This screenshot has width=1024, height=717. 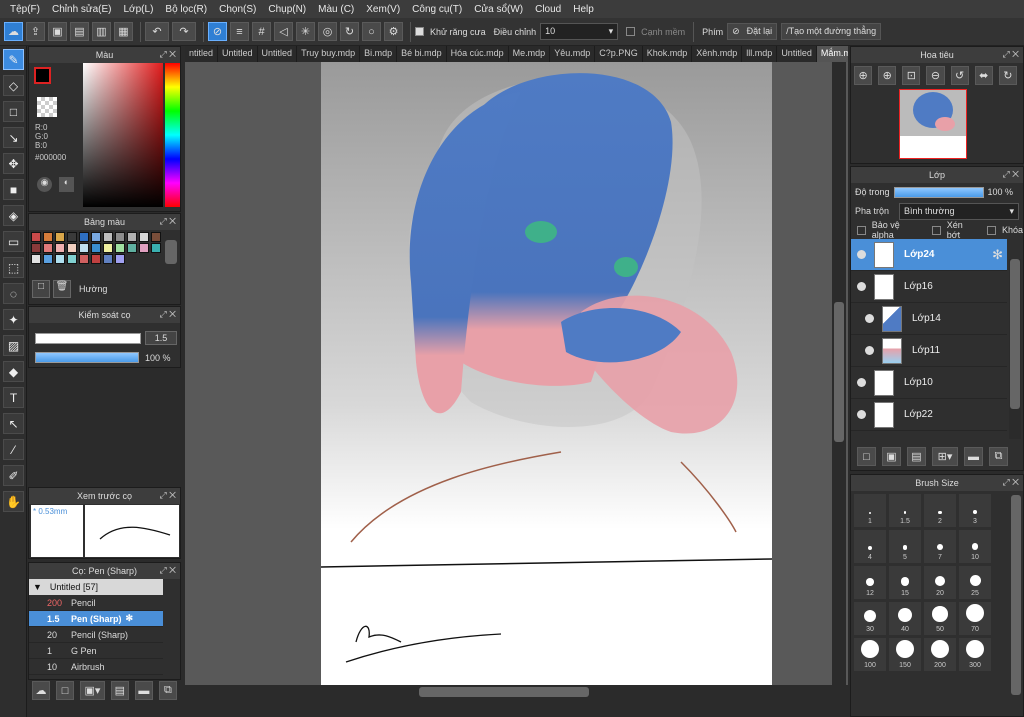 I want to click on menu-view: Xem(V), so click(x=383, y=9).